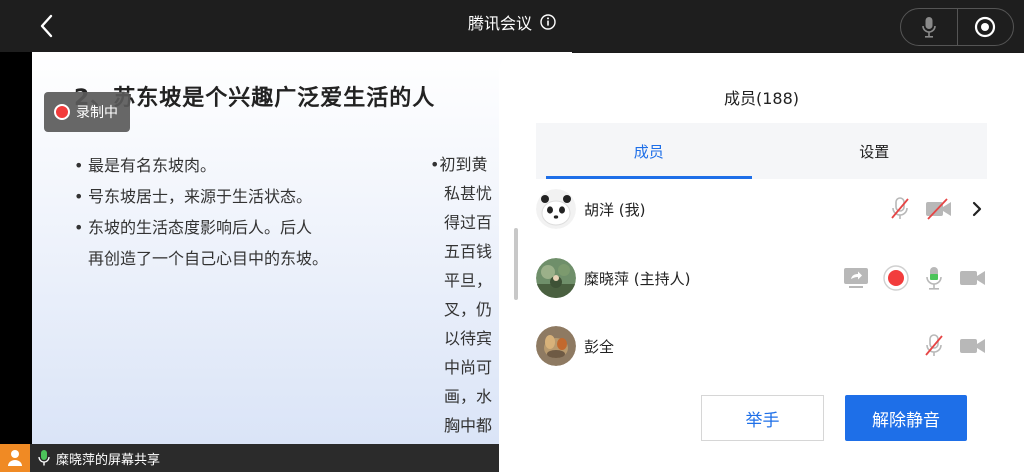 This screenshot has width=1024, height=472. What do you see at coordinates (896, 278) in the screenshot?
I see `recording-icon` at bounding box center [896, 278].